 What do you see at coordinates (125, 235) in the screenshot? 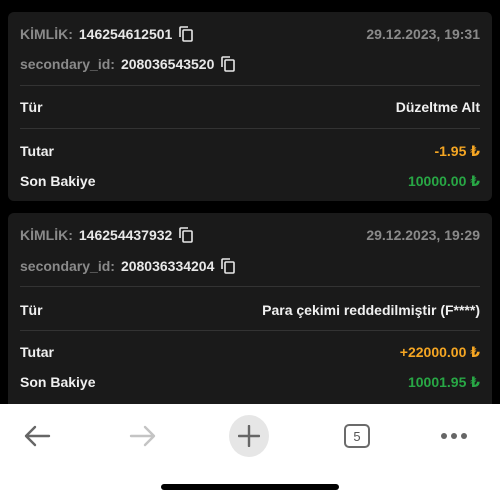
I see `id-value: 146254437932` at bounding box center [125, 235].